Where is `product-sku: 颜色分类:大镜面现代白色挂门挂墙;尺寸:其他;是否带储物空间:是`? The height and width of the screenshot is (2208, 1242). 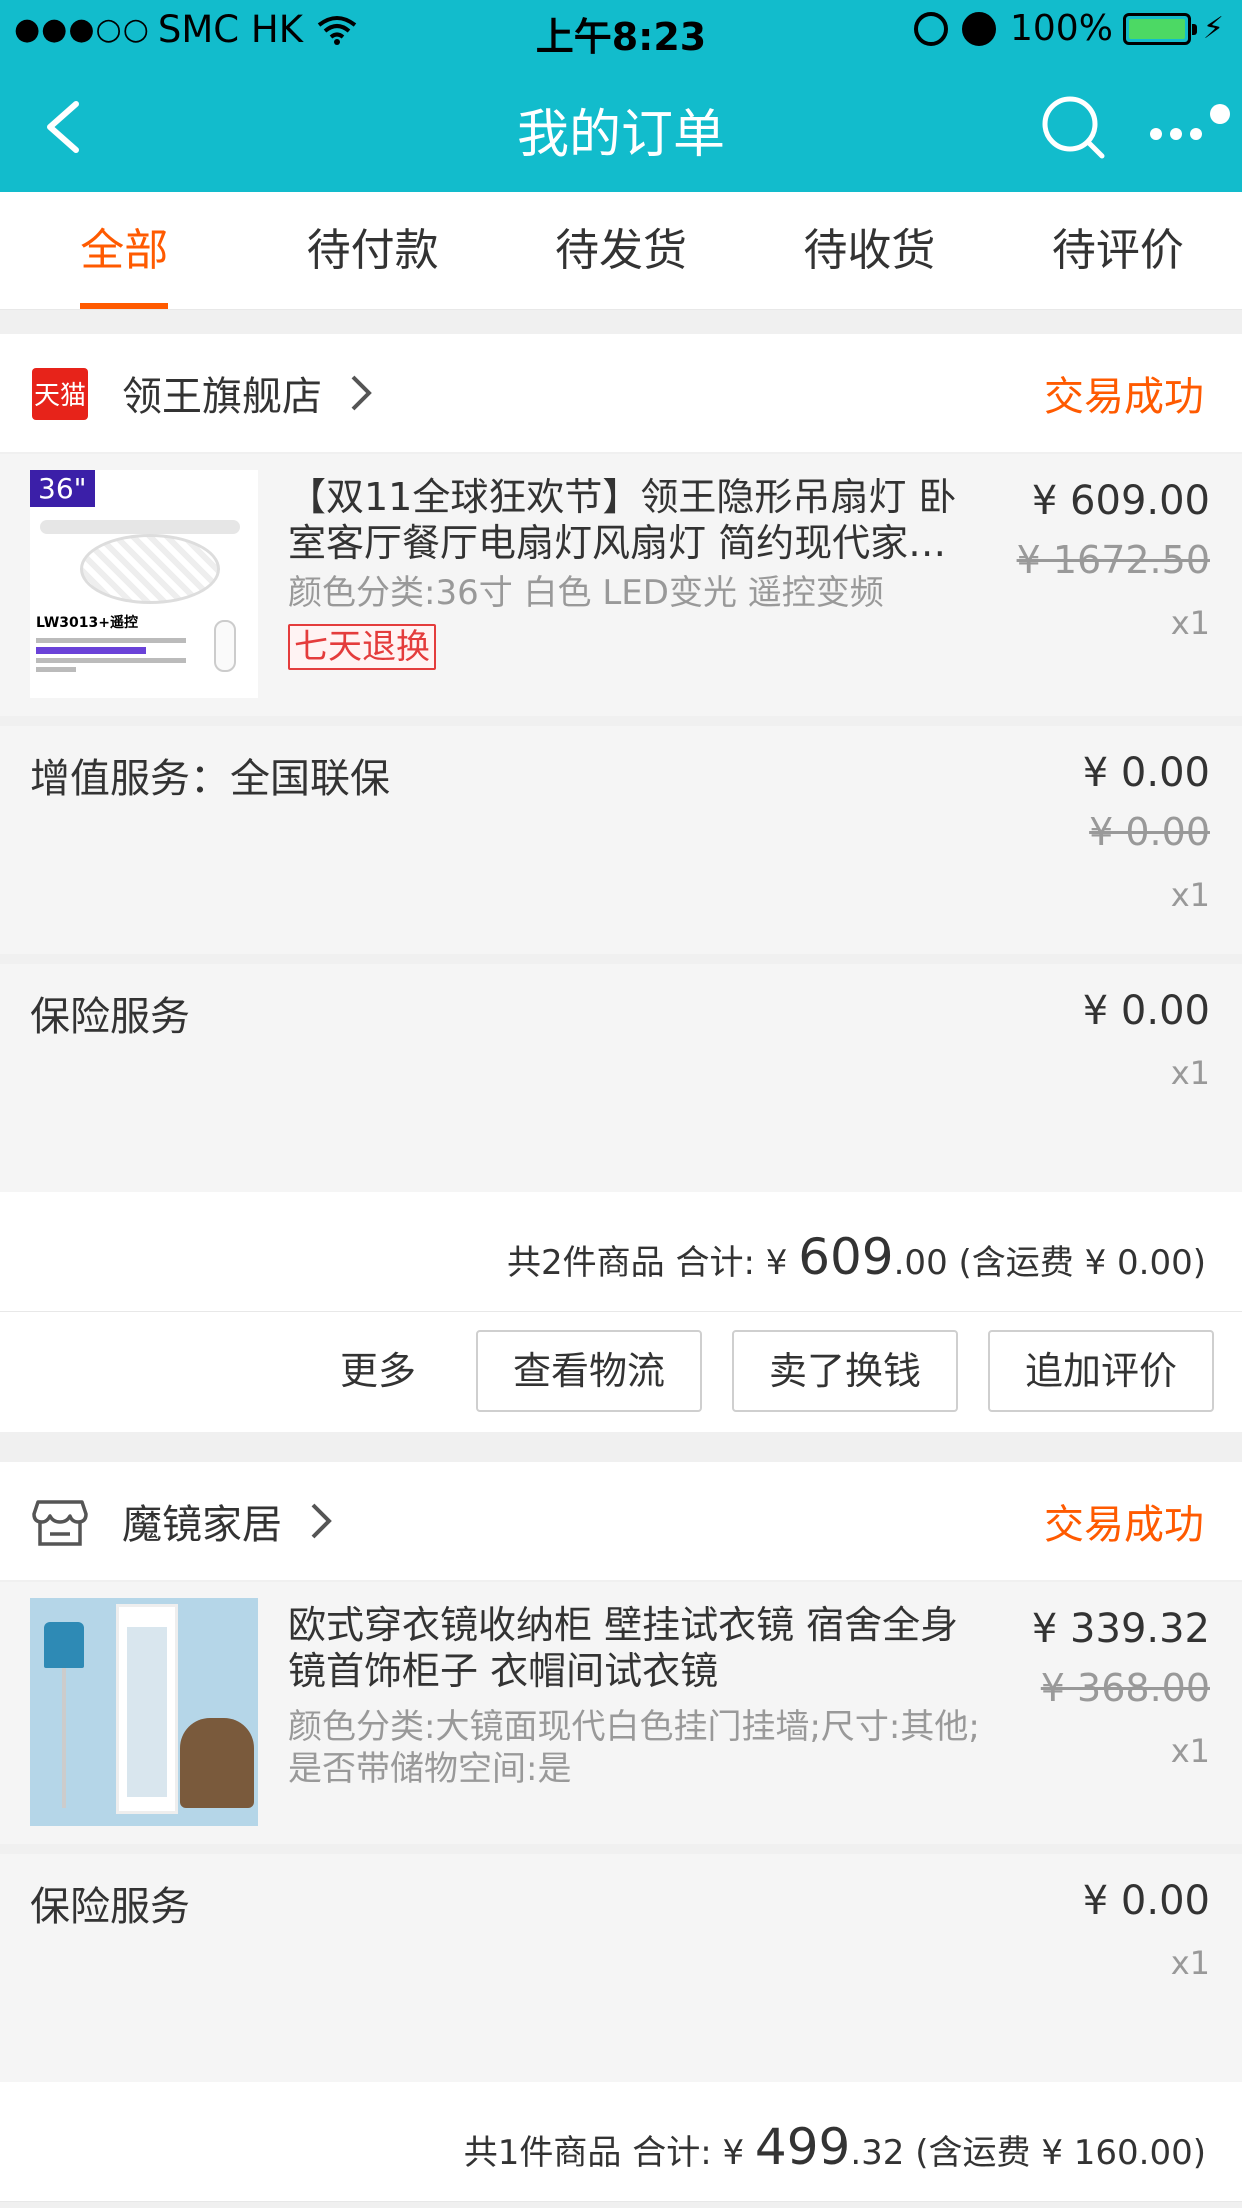
product-sku: 颜色分类:大镜面现代白色挂门挂墙;尺寸:其他;是否带储物空间:是 is located at coordinates (634, 1748).